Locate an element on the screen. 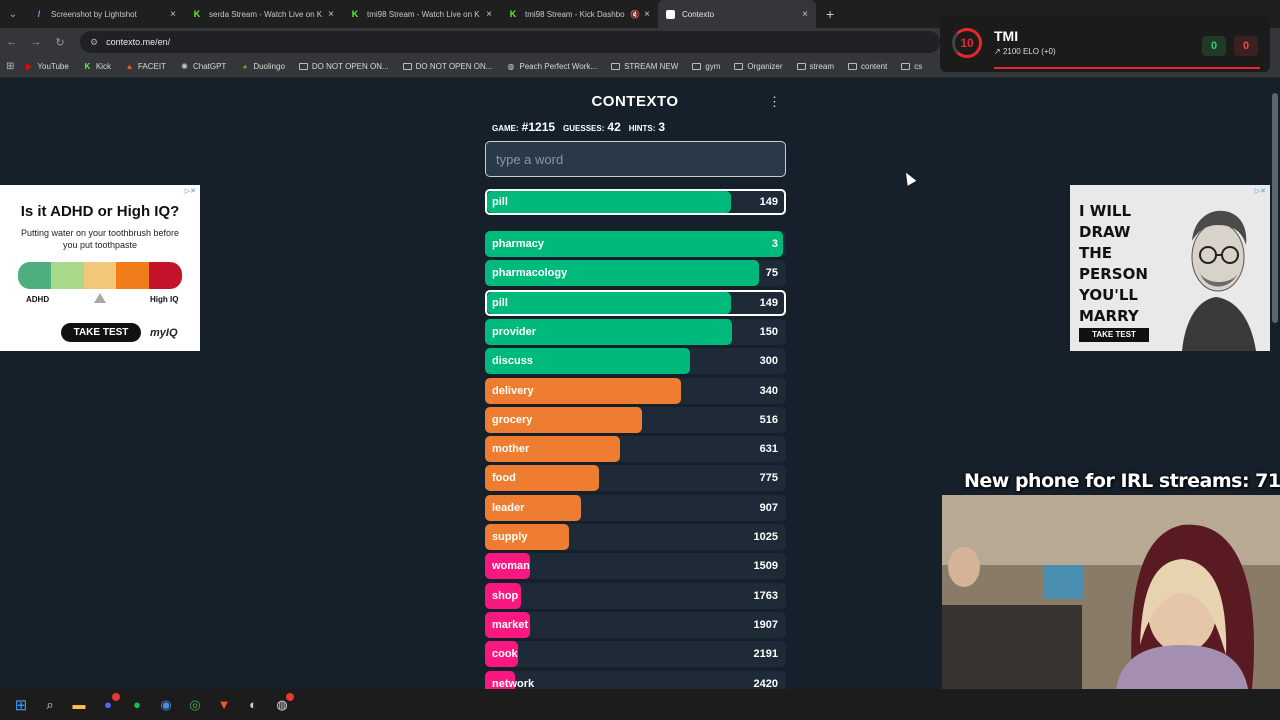  obs-icon: ◍ is located at coordinates (283, 703).